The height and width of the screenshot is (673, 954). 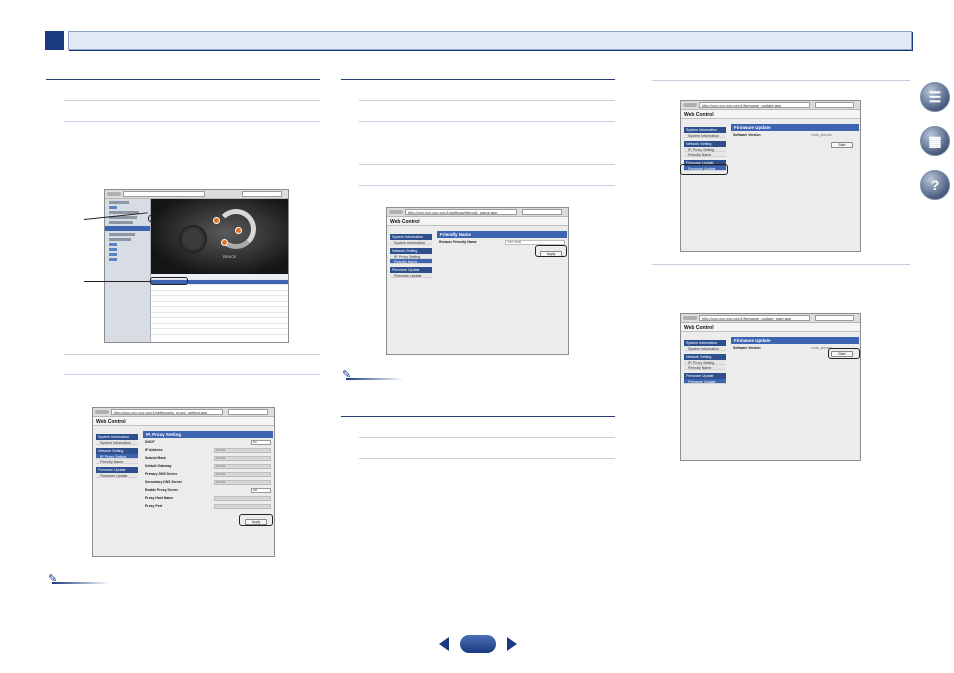 What do you see at coordinates (704, 169) in the screenshot?
I see `firmware-nav-highlight` at bounding box center [704, 169].